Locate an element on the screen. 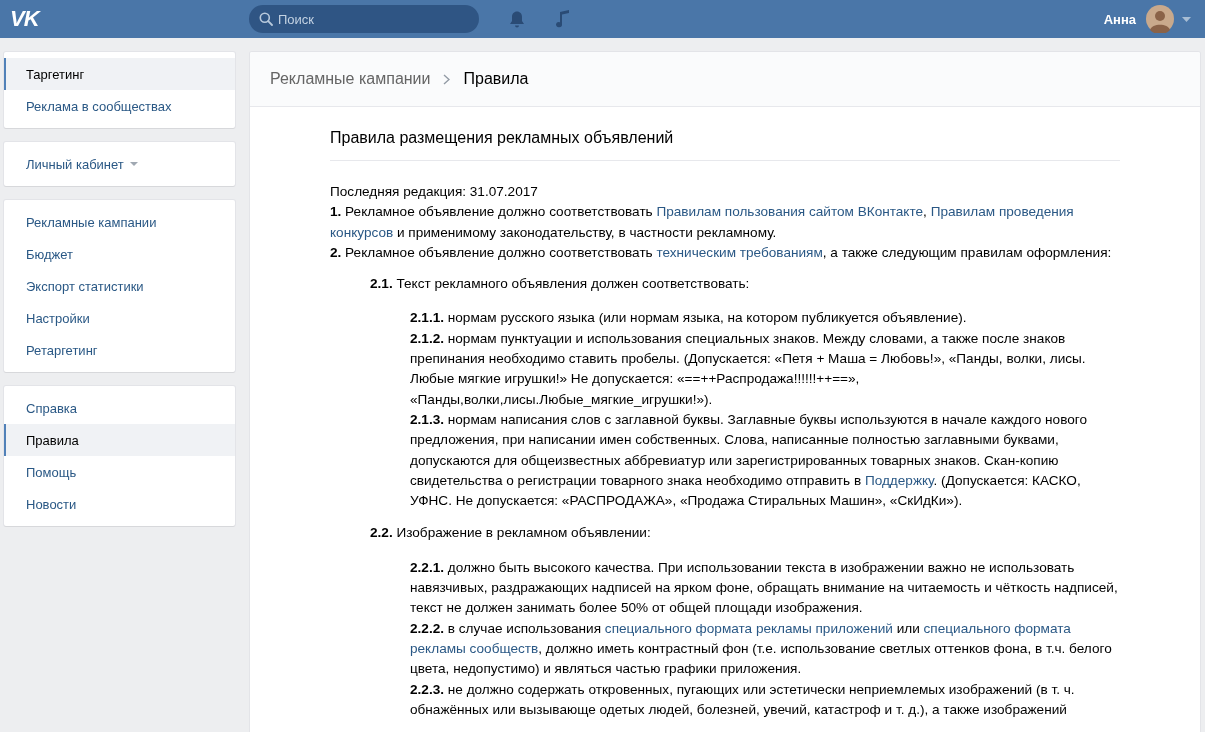  link: Правилам проведения is located at coordinates (1002, 212).